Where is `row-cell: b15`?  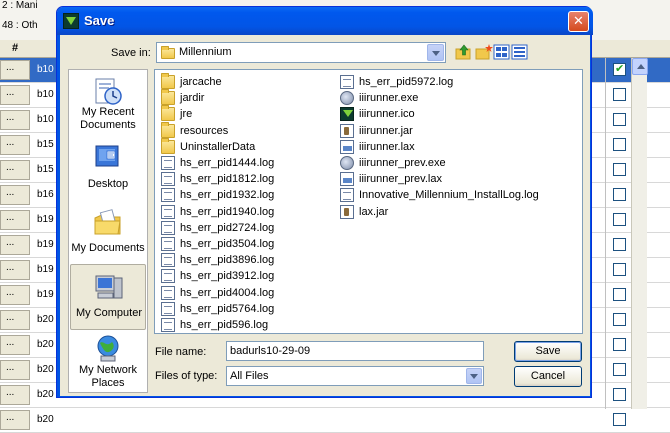
row-cell: b15 is located at coordinates (45, 169).